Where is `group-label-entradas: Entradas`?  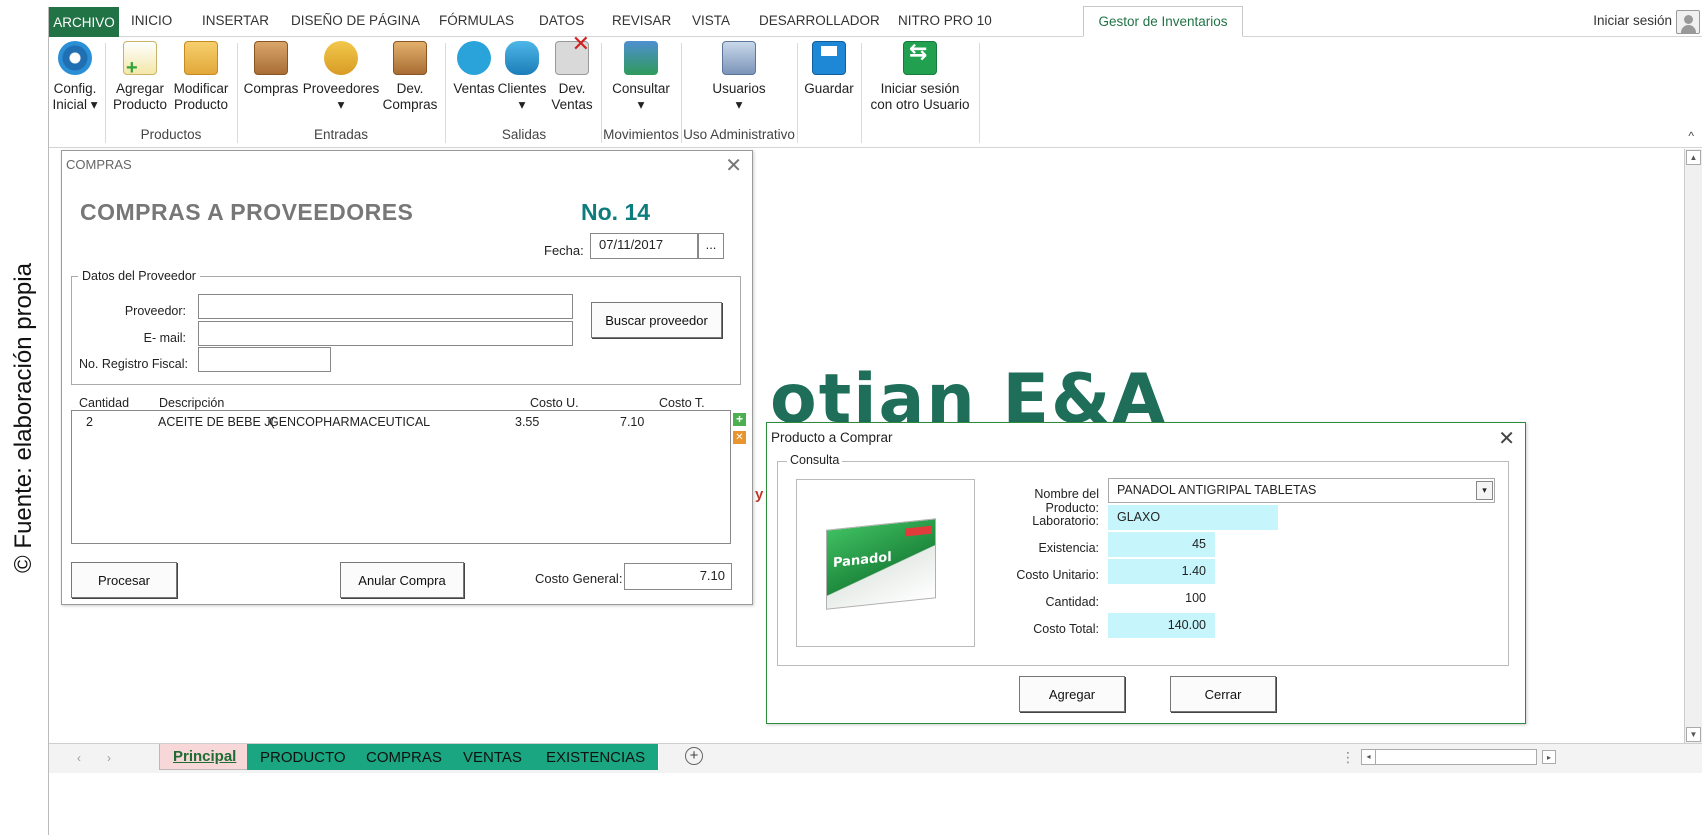
group-label-entradas: Entradas is located at coordinates (341, 134).